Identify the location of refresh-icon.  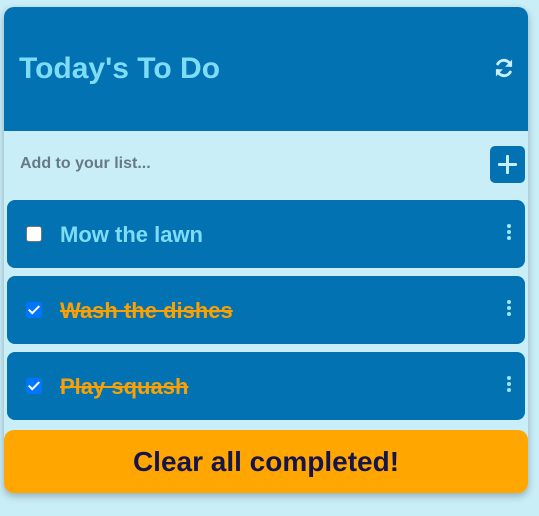
(504, 68).